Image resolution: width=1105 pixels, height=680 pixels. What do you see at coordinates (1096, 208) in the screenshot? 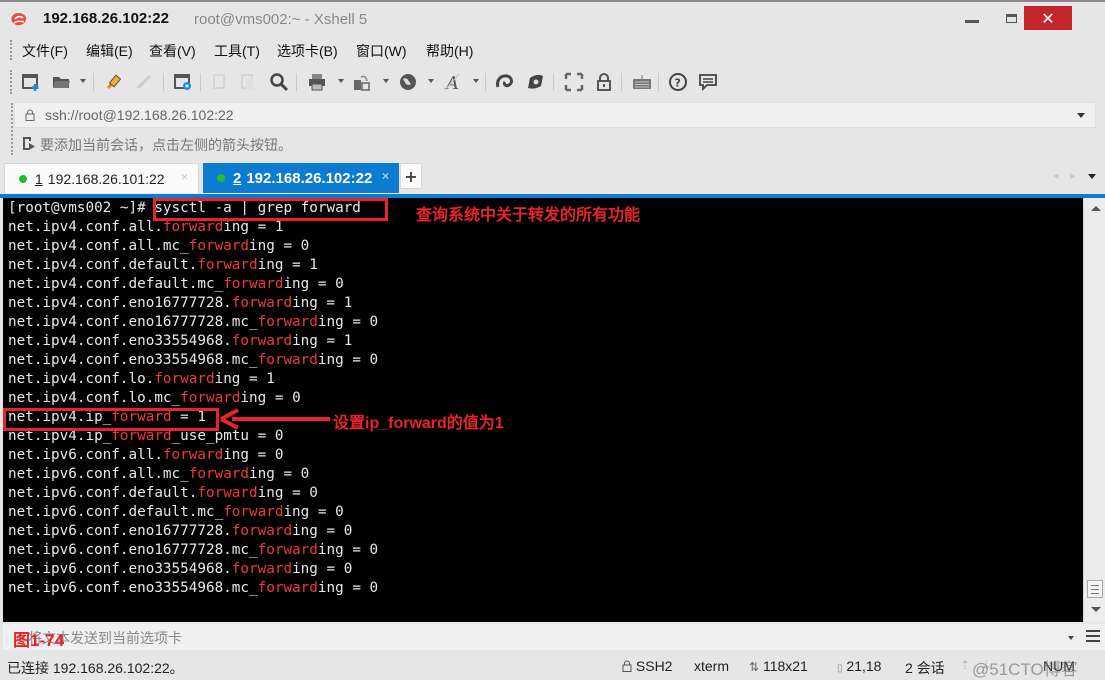
I see `scroll-up-icon` at bounding box center [1096, 208].